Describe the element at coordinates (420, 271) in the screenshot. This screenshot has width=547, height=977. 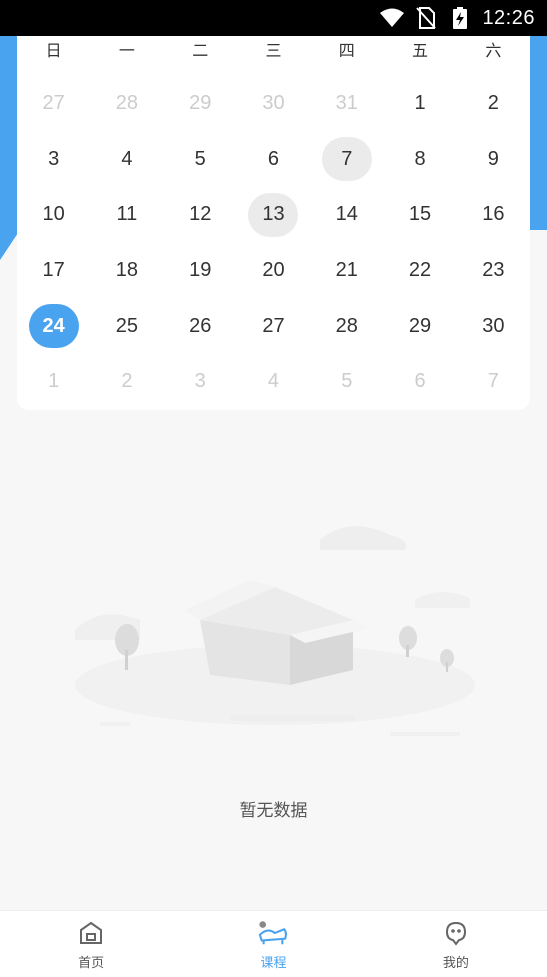
I see `calendar-day: 22` at that location.